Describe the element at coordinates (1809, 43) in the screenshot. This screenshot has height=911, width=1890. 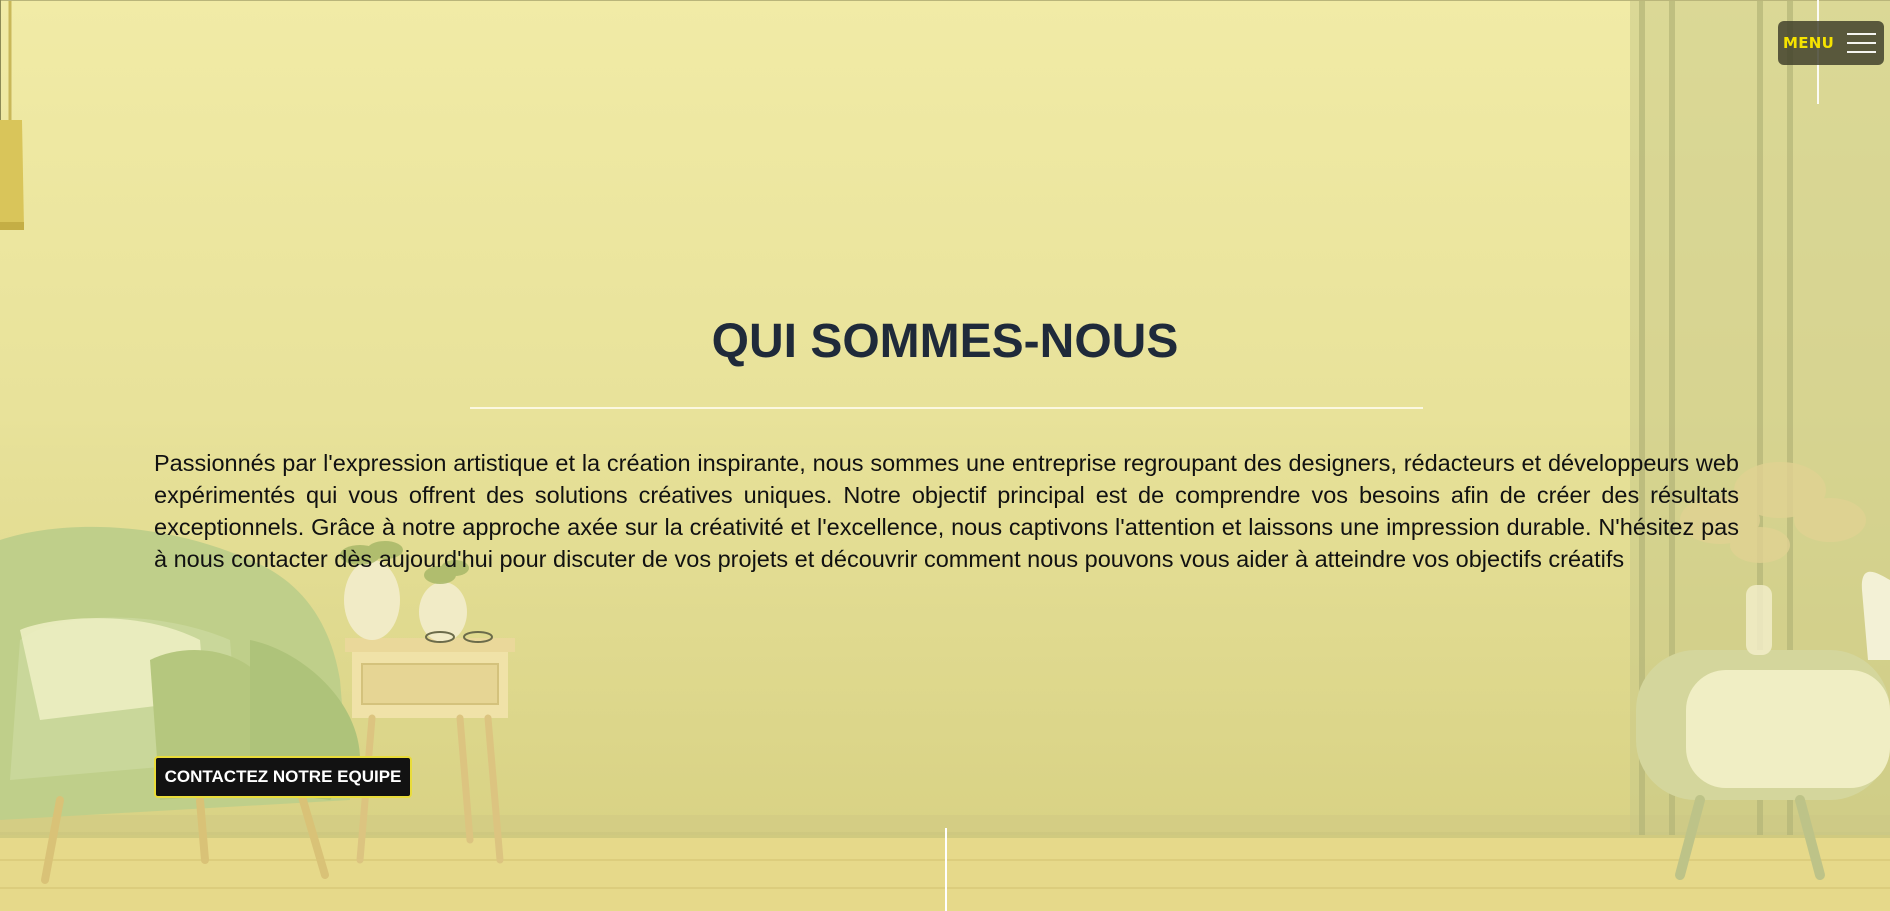
I see `menu-label: MENU` at that location.